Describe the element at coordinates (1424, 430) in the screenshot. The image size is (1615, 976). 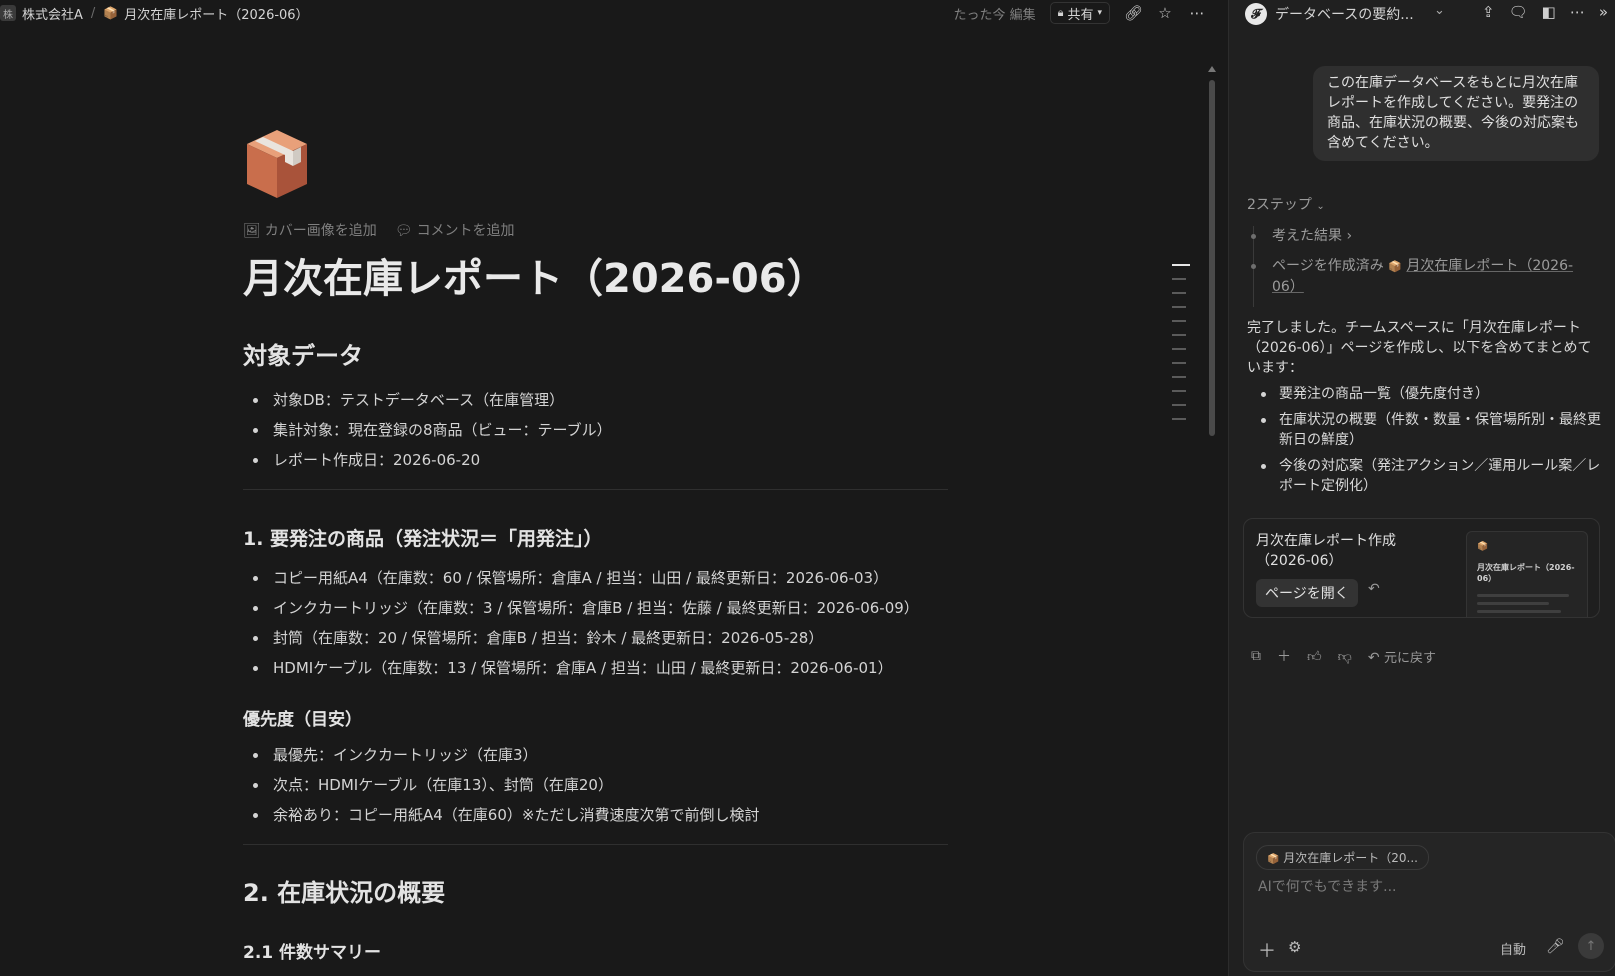
I see `list-item: 在庫状況の概要（件数・数量・保管場所別・最終更新日の鮮度）` at that location.